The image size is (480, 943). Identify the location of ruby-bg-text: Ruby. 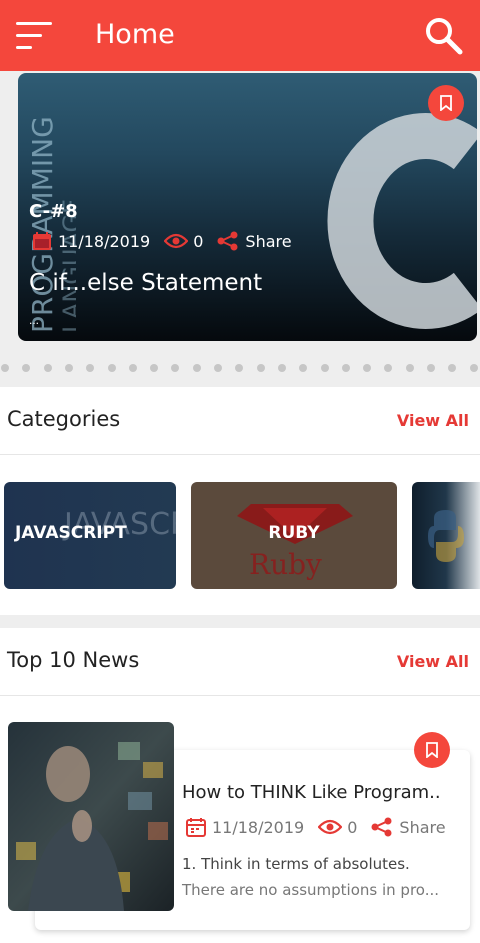
(285, 564).